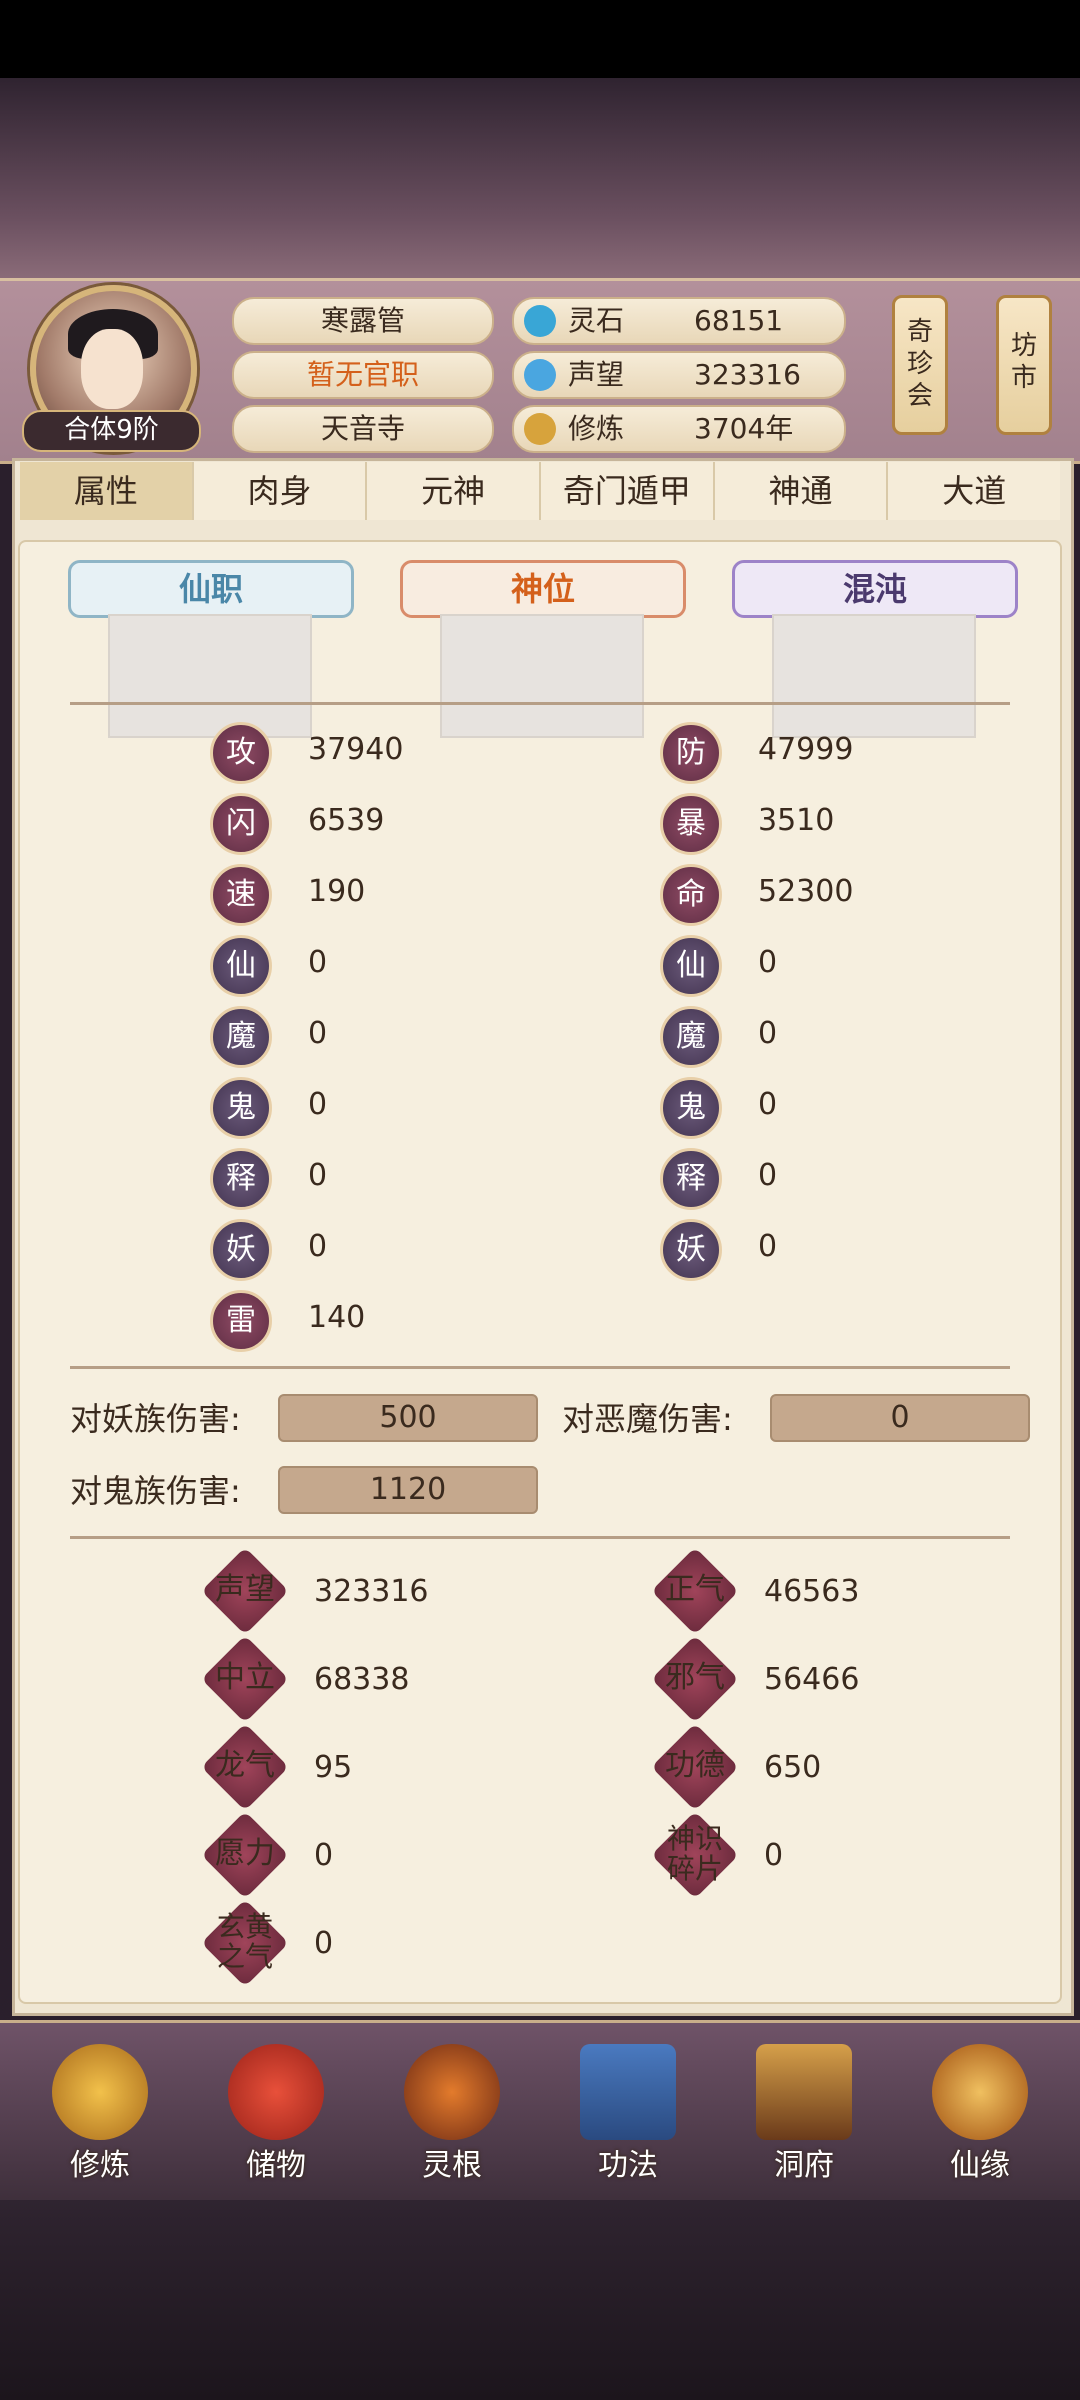 This screenshot has width=1080, height=2400. What do you see at coordinates (408, 1490) in the screenshot?
I see `damage-vs-ghost-value: 1120` at bounding box center [408, 1490].